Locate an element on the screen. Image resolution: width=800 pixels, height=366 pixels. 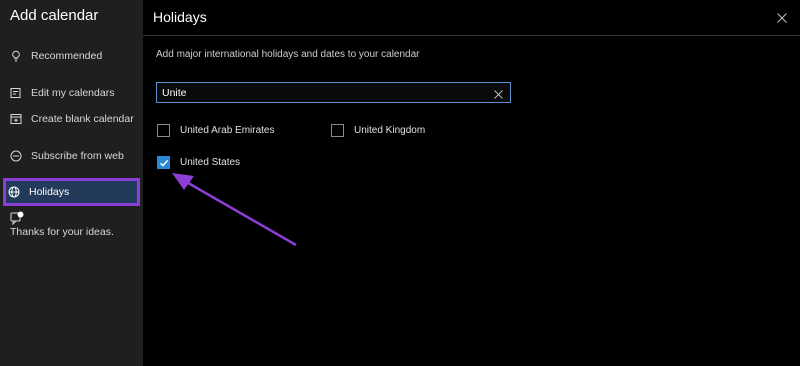
sidebar-item-label: Edit my calendars is located at coordinates (73, 93).